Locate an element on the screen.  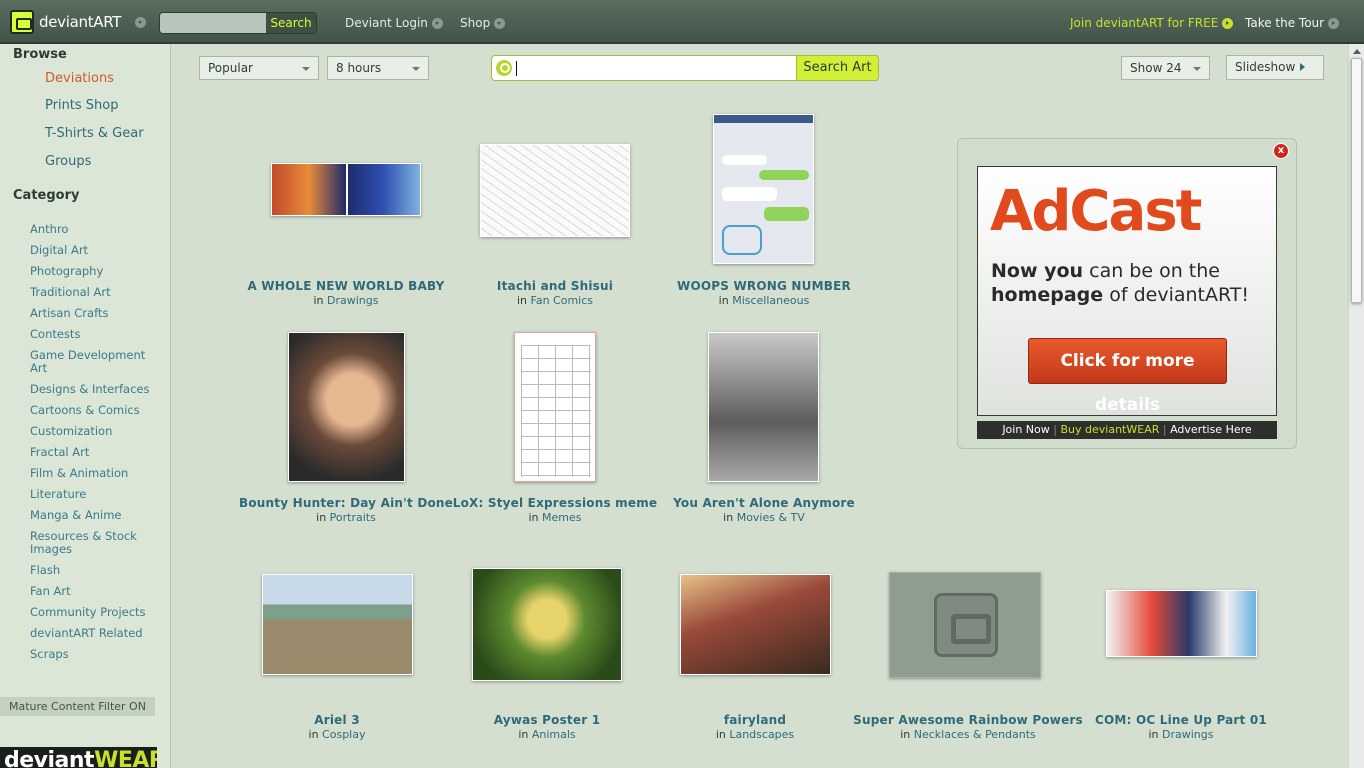
deviation-category: in Animals is located at coordinates (547, 734).